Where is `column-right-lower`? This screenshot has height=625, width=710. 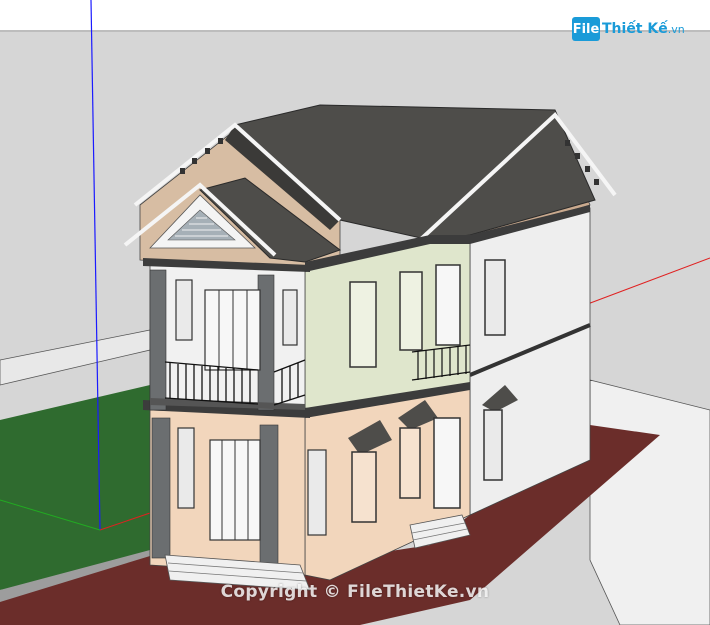
column-right-lower is located at coordinates (269, 495).